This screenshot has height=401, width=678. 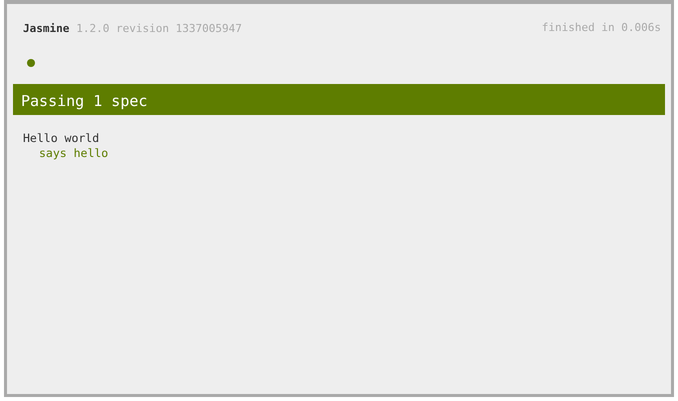 I want to click on suite-name: Hello world, so click(x=61, y=137).